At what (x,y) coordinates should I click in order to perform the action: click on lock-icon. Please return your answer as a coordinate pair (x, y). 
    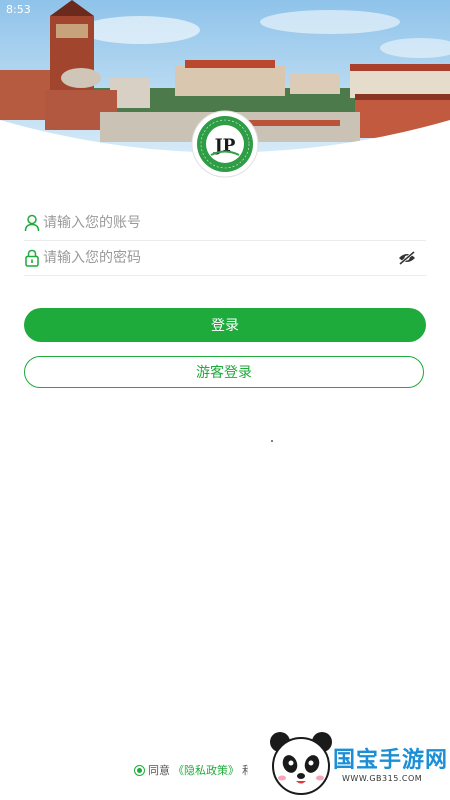
    Looking at the image, I should click on (32, 258).